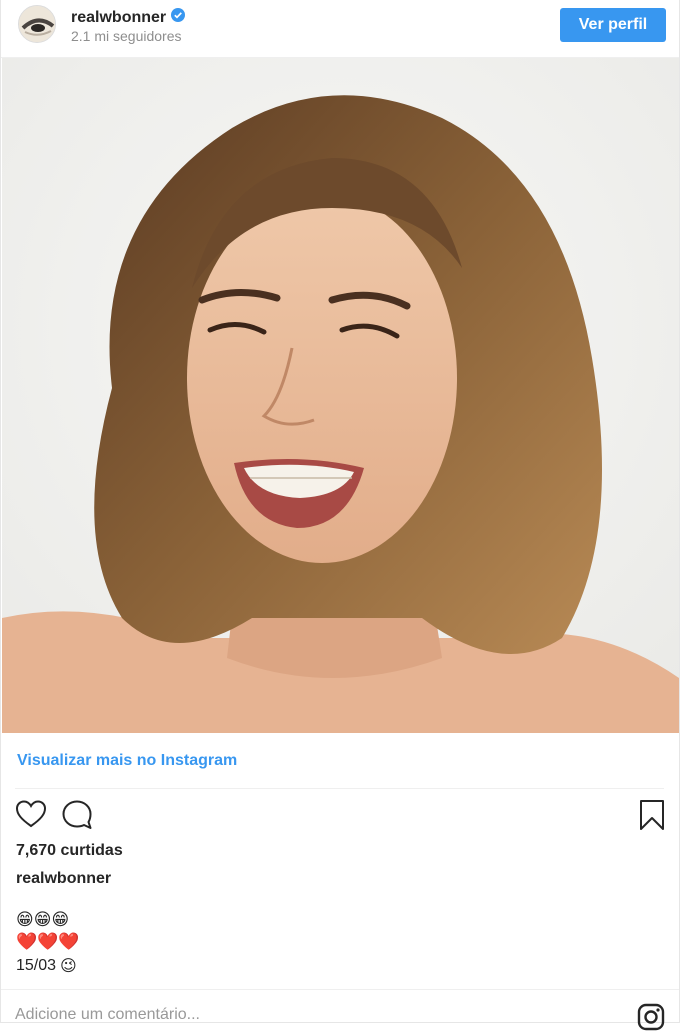 This screenshot has height=1036, width=680. What do you see at coordinates (31, 816) in the screenshot?
I see `heart-icon` at bounding box center [31, 816].